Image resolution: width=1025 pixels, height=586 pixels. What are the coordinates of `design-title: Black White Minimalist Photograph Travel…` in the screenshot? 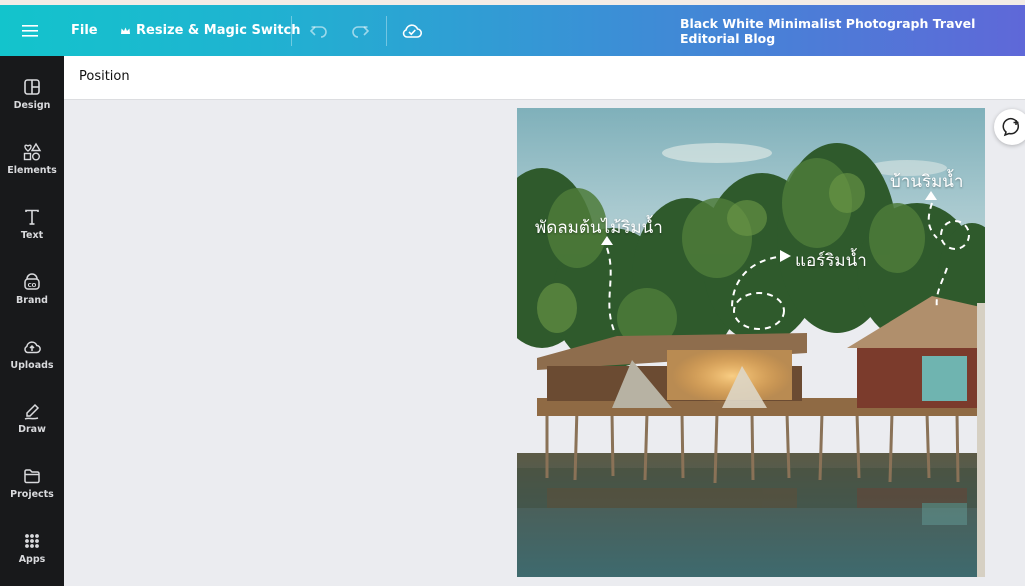 It's located at (828, 30).